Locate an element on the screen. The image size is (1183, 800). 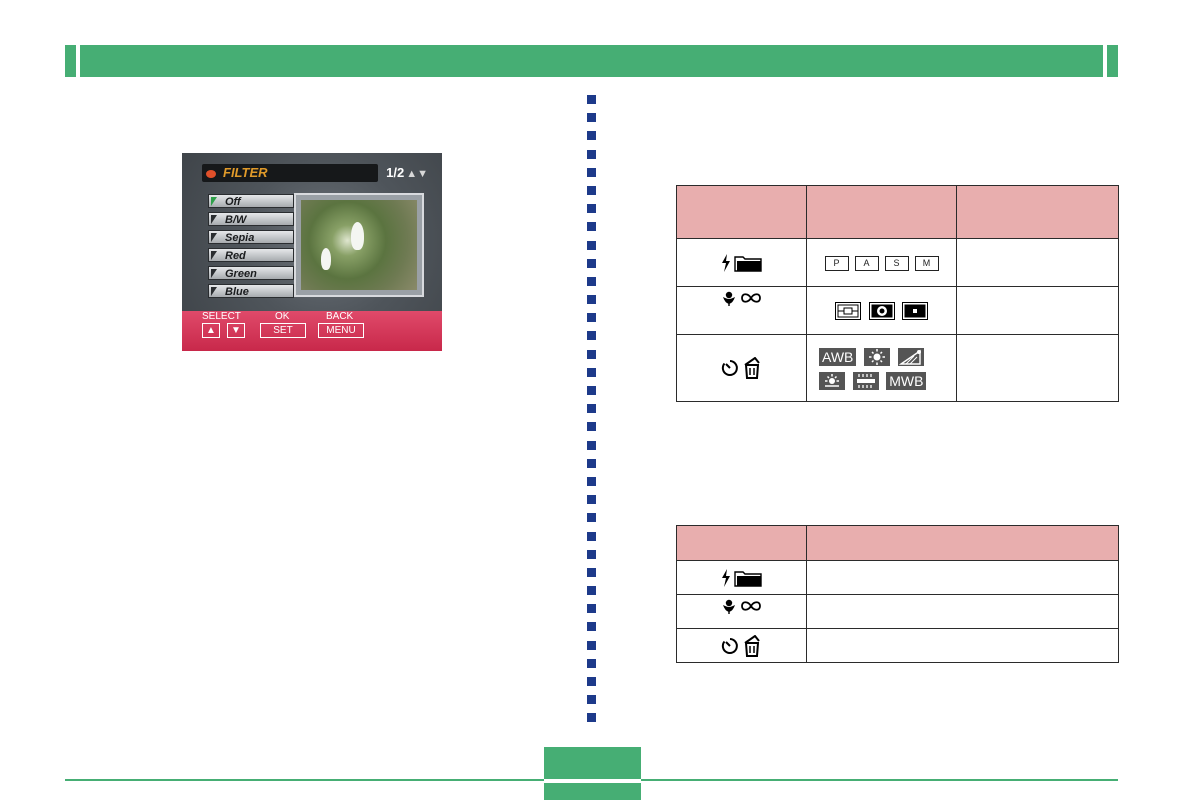
select-label: SELECT is located at coordinates (221, 316).